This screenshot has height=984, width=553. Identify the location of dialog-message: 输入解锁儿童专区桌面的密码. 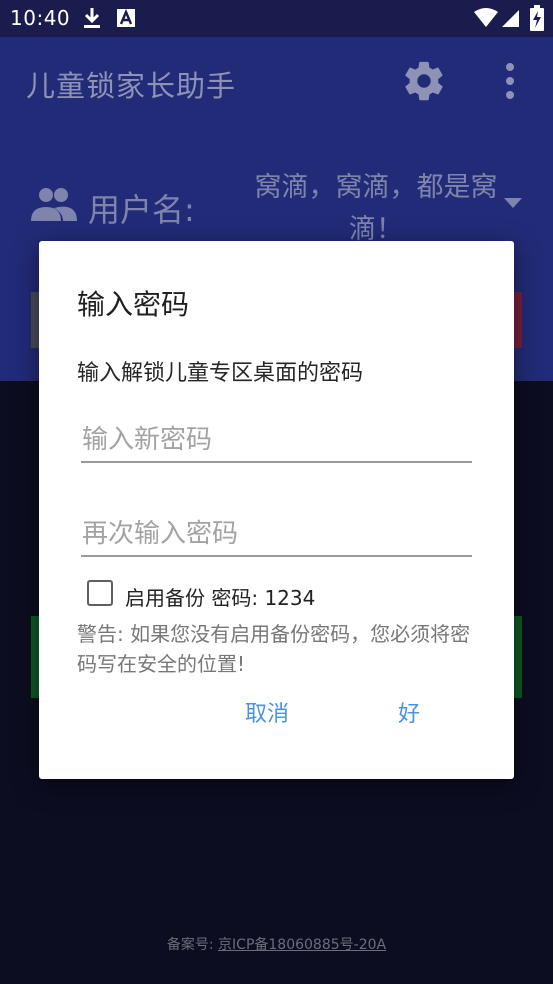
(220, 373).